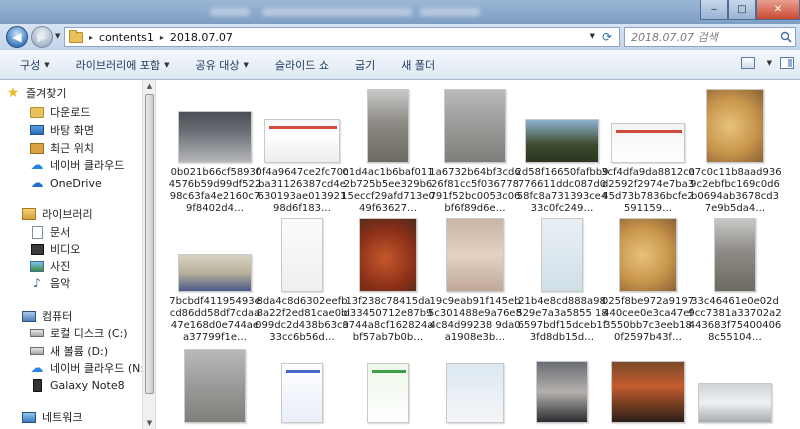  Describe the element at coordinates (77, 385) in the screenshot. I see `nav-galaxy-note8: Galaxy Note8` at that location.